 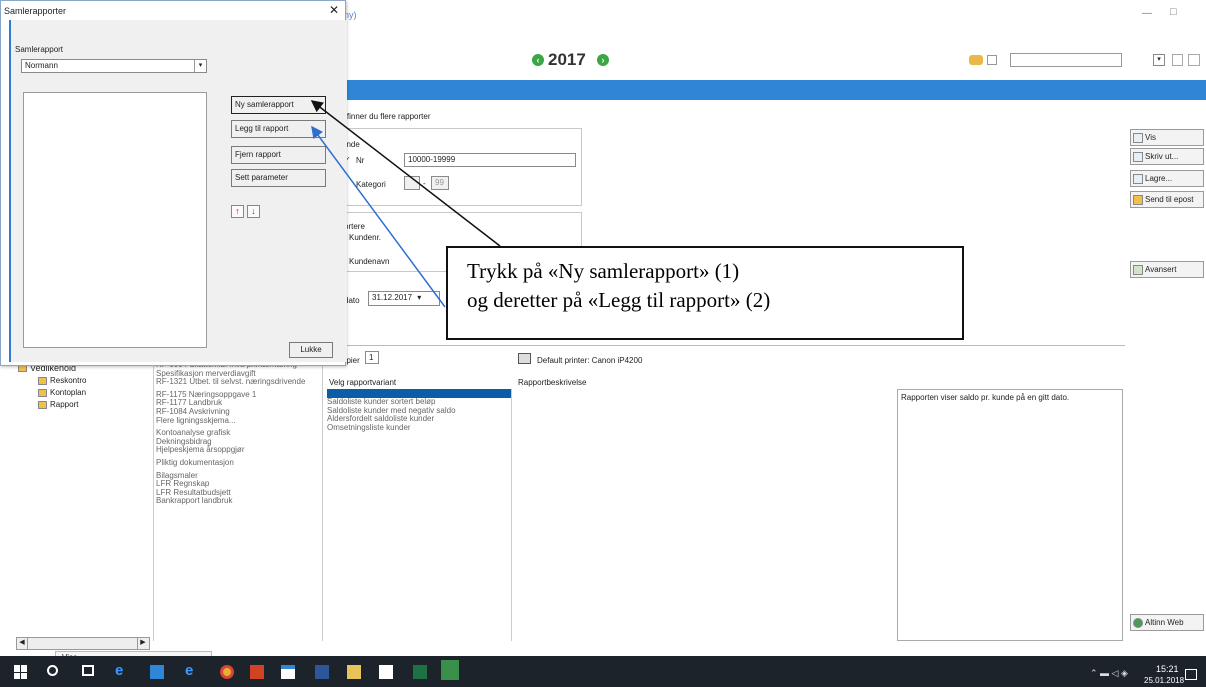 I want to click on tree-scrollbar: ◀ ▶, so click(x=83, y=643).